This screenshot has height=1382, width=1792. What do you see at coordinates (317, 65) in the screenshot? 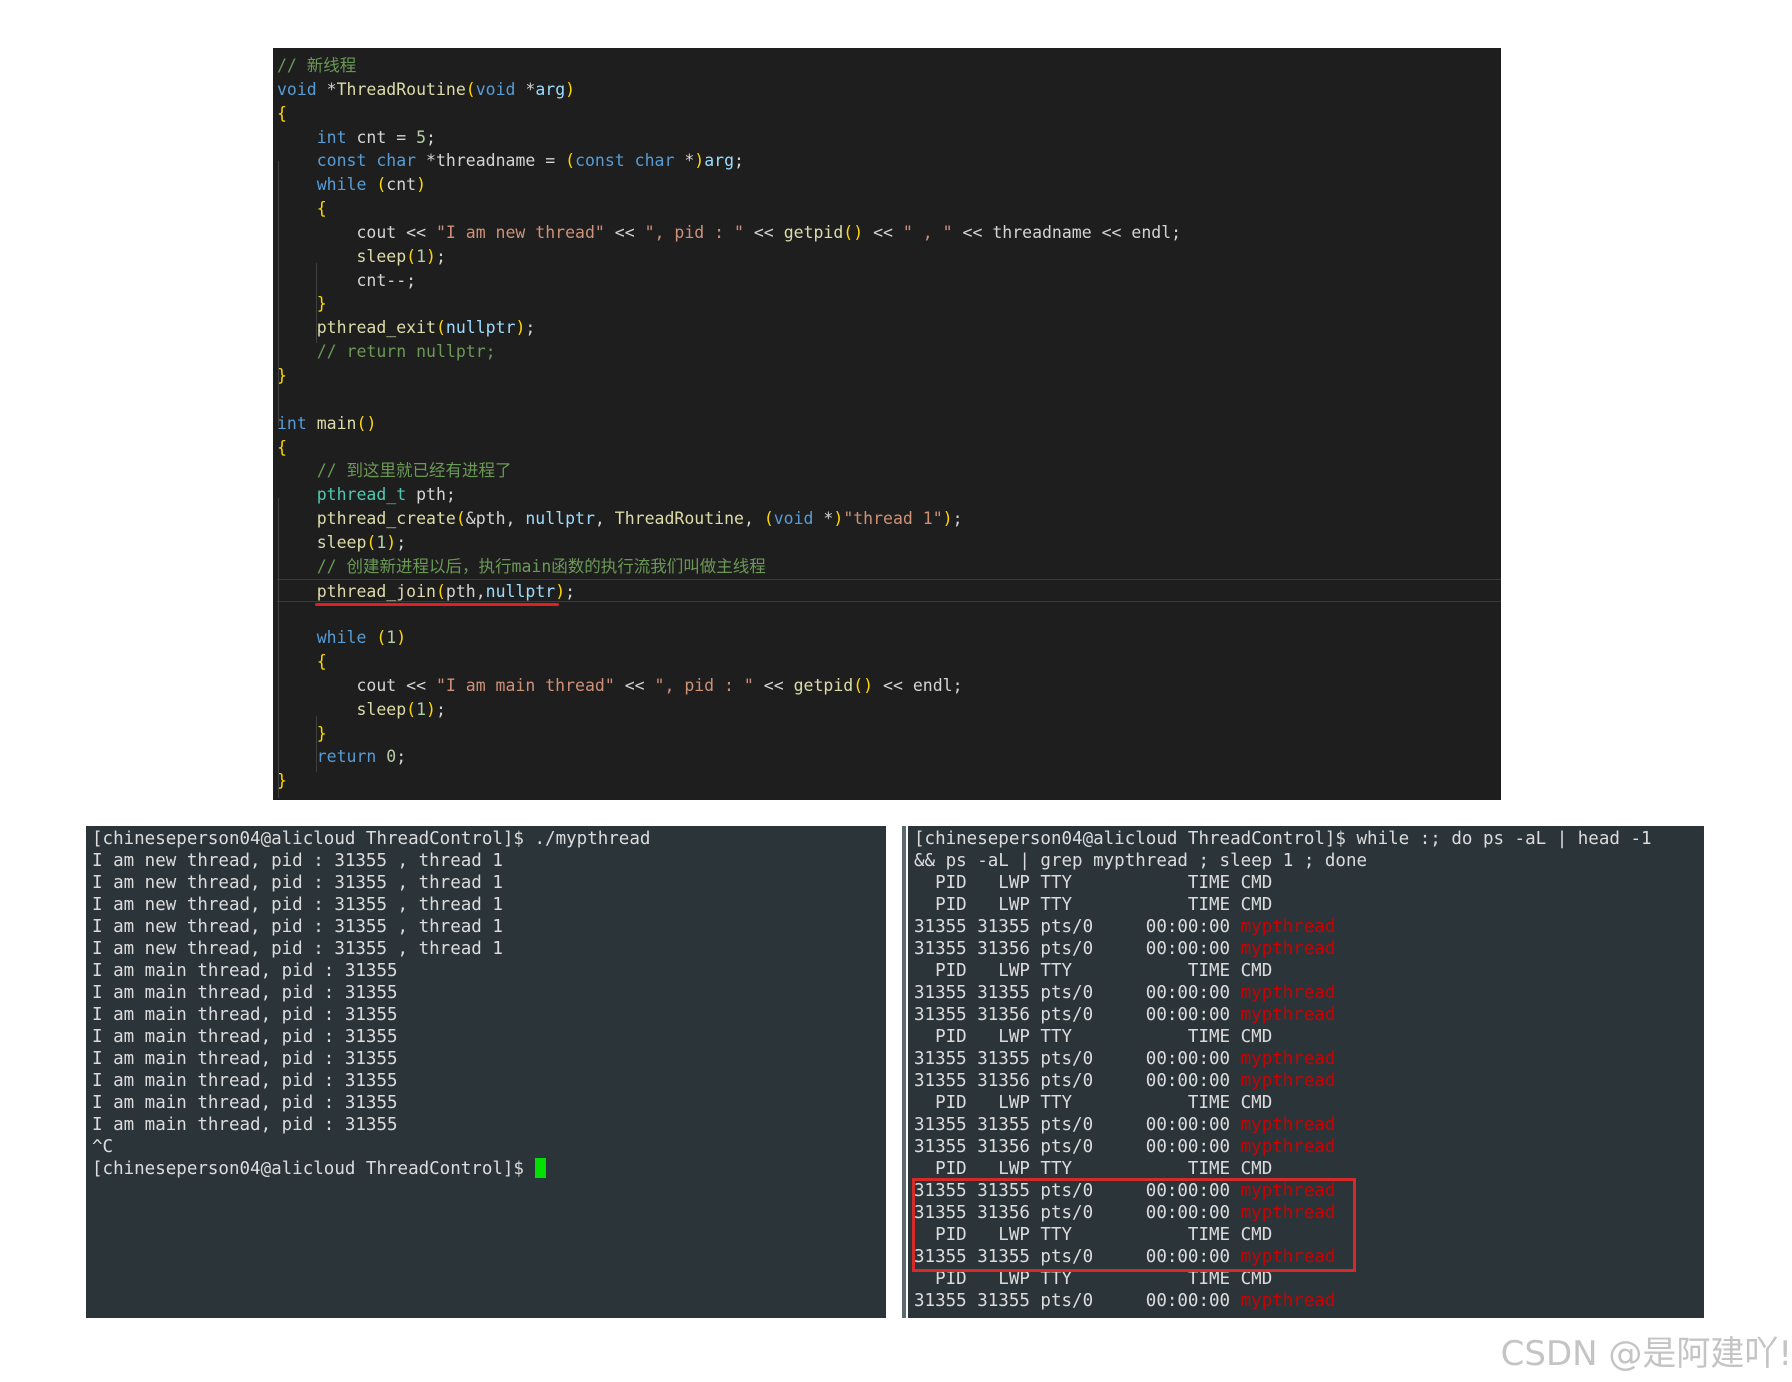
I see `code-line: // 新线程` at bounding box center [317, 65].